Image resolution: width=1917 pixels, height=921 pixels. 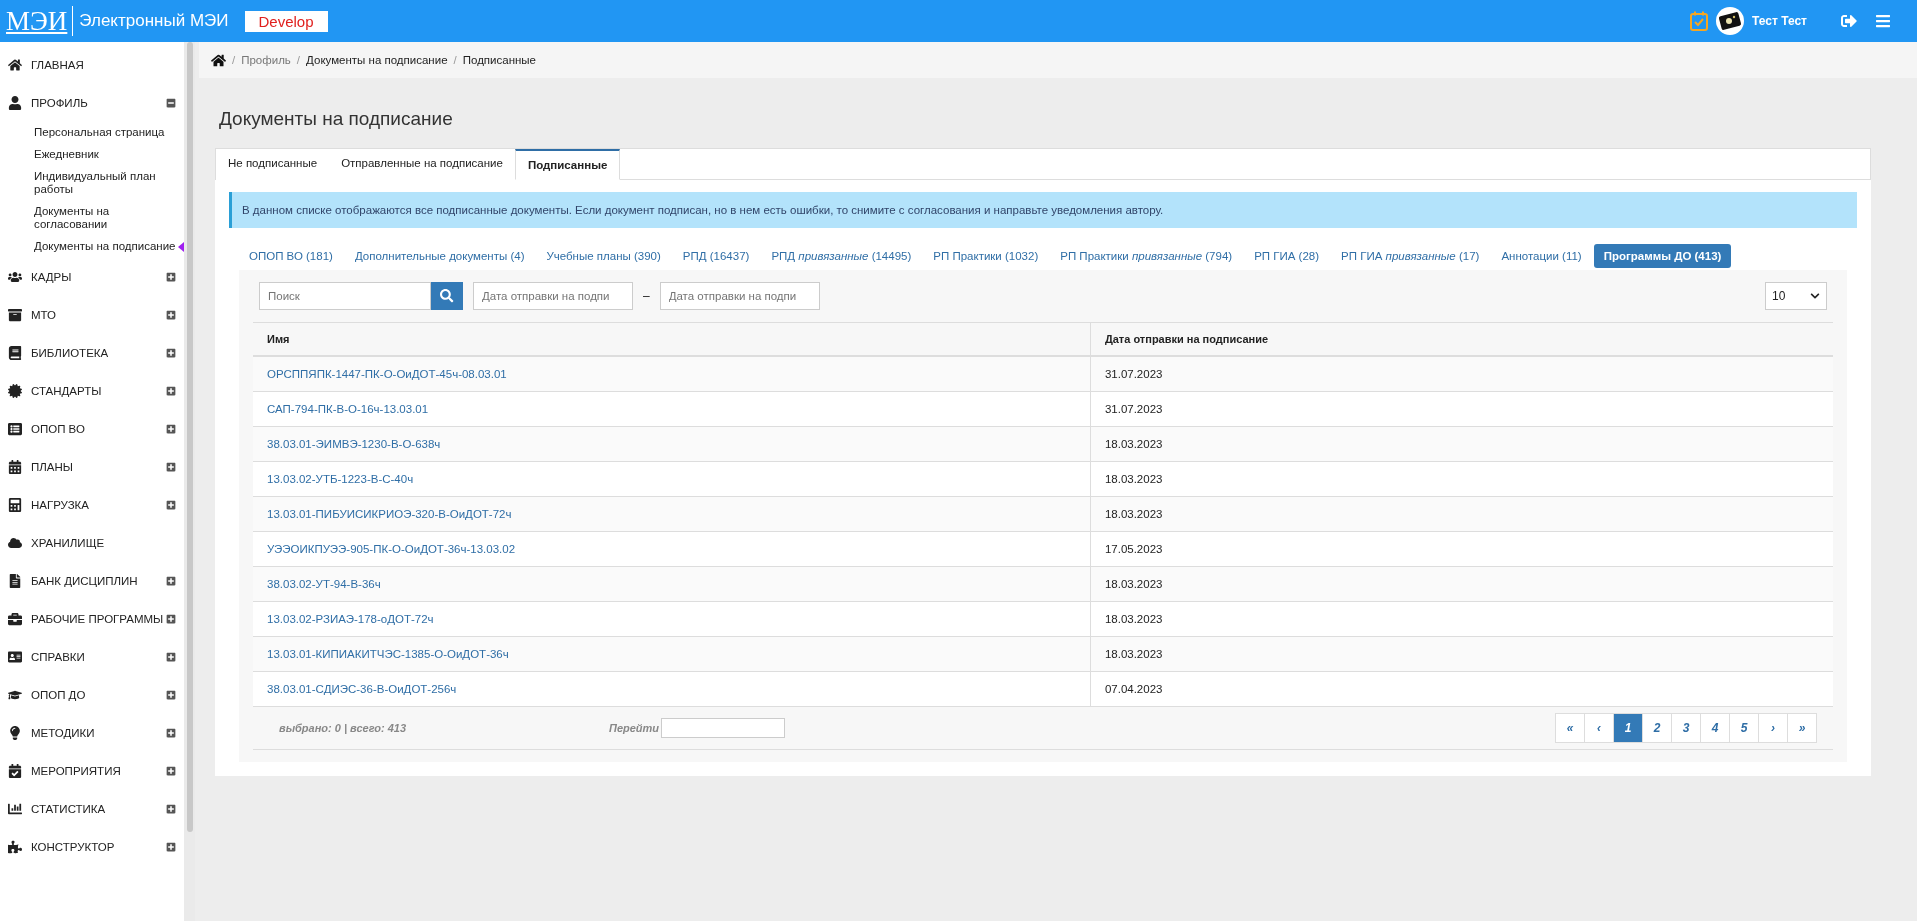 I want to click on collapse-icon, so click(x=171, y=103).